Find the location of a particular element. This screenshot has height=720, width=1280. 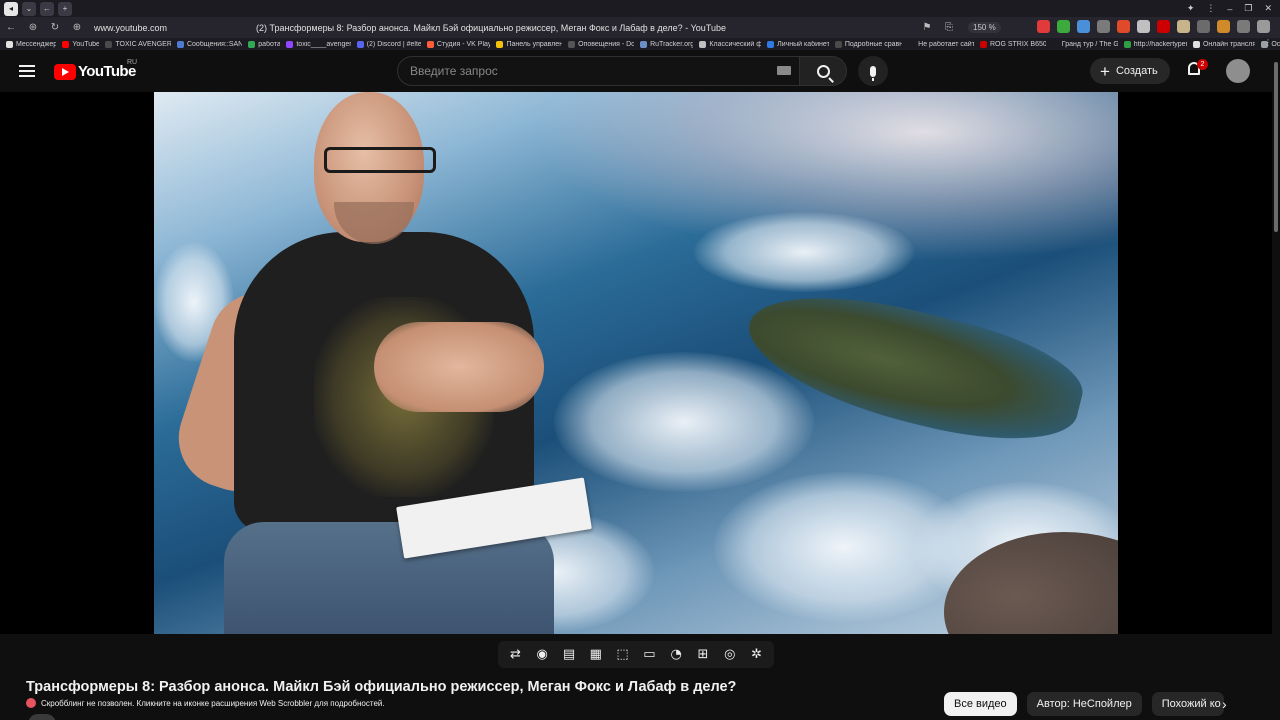

bookmark-item: (2) Discord | #elte is located at coordinates (388, 44).